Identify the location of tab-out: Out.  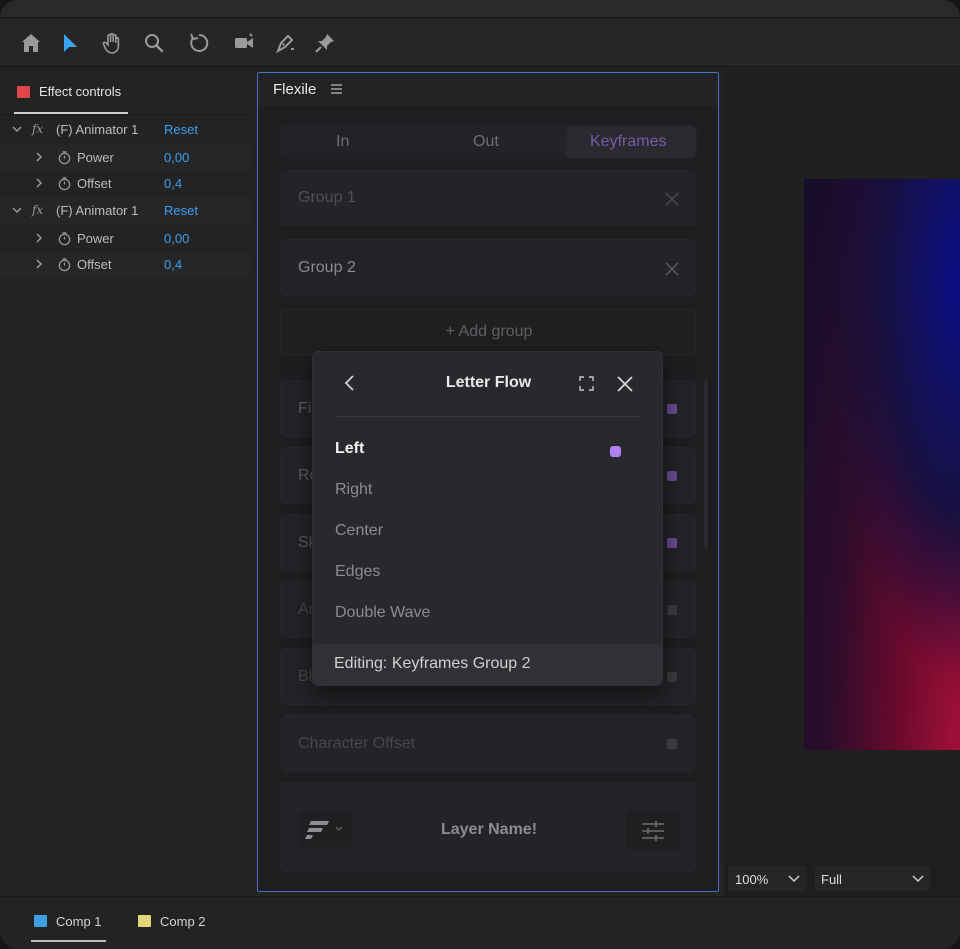
(486, 142).